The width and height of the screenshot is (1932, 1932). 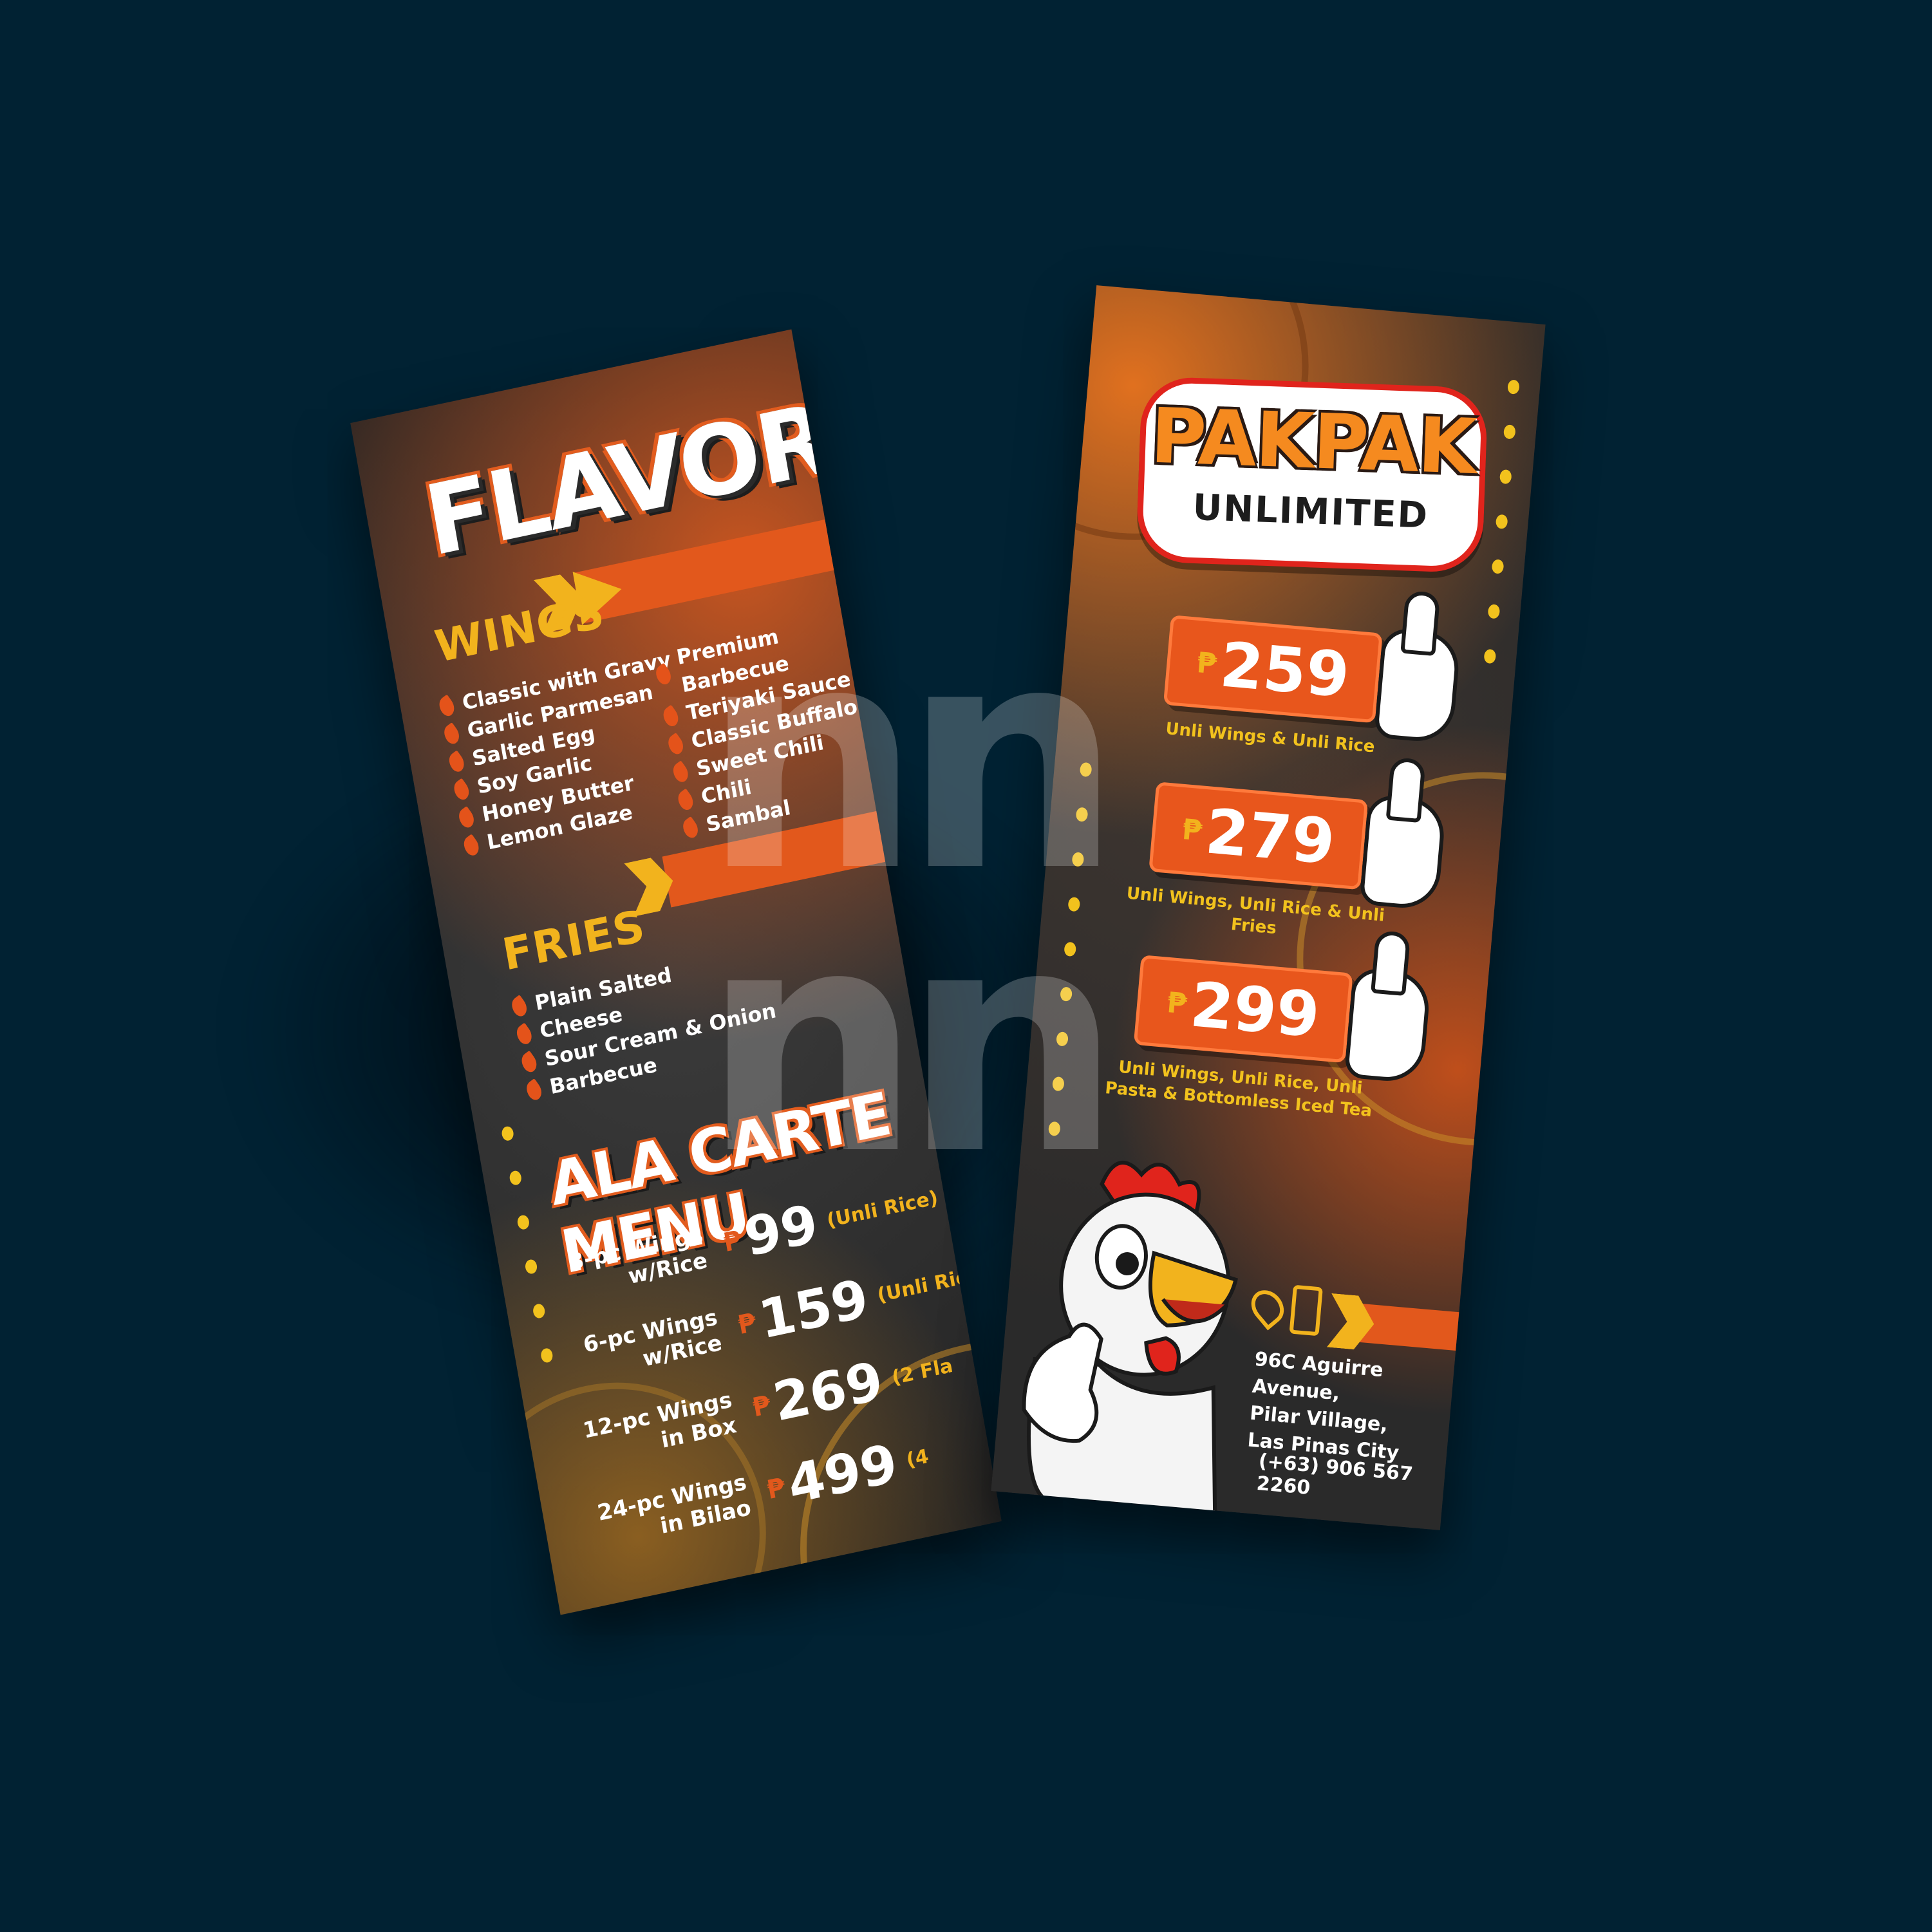 What do you see at coordinates (1306, 1310) in the screenshot?
I see `phone-icon` at bounding box center [1306, 1310].